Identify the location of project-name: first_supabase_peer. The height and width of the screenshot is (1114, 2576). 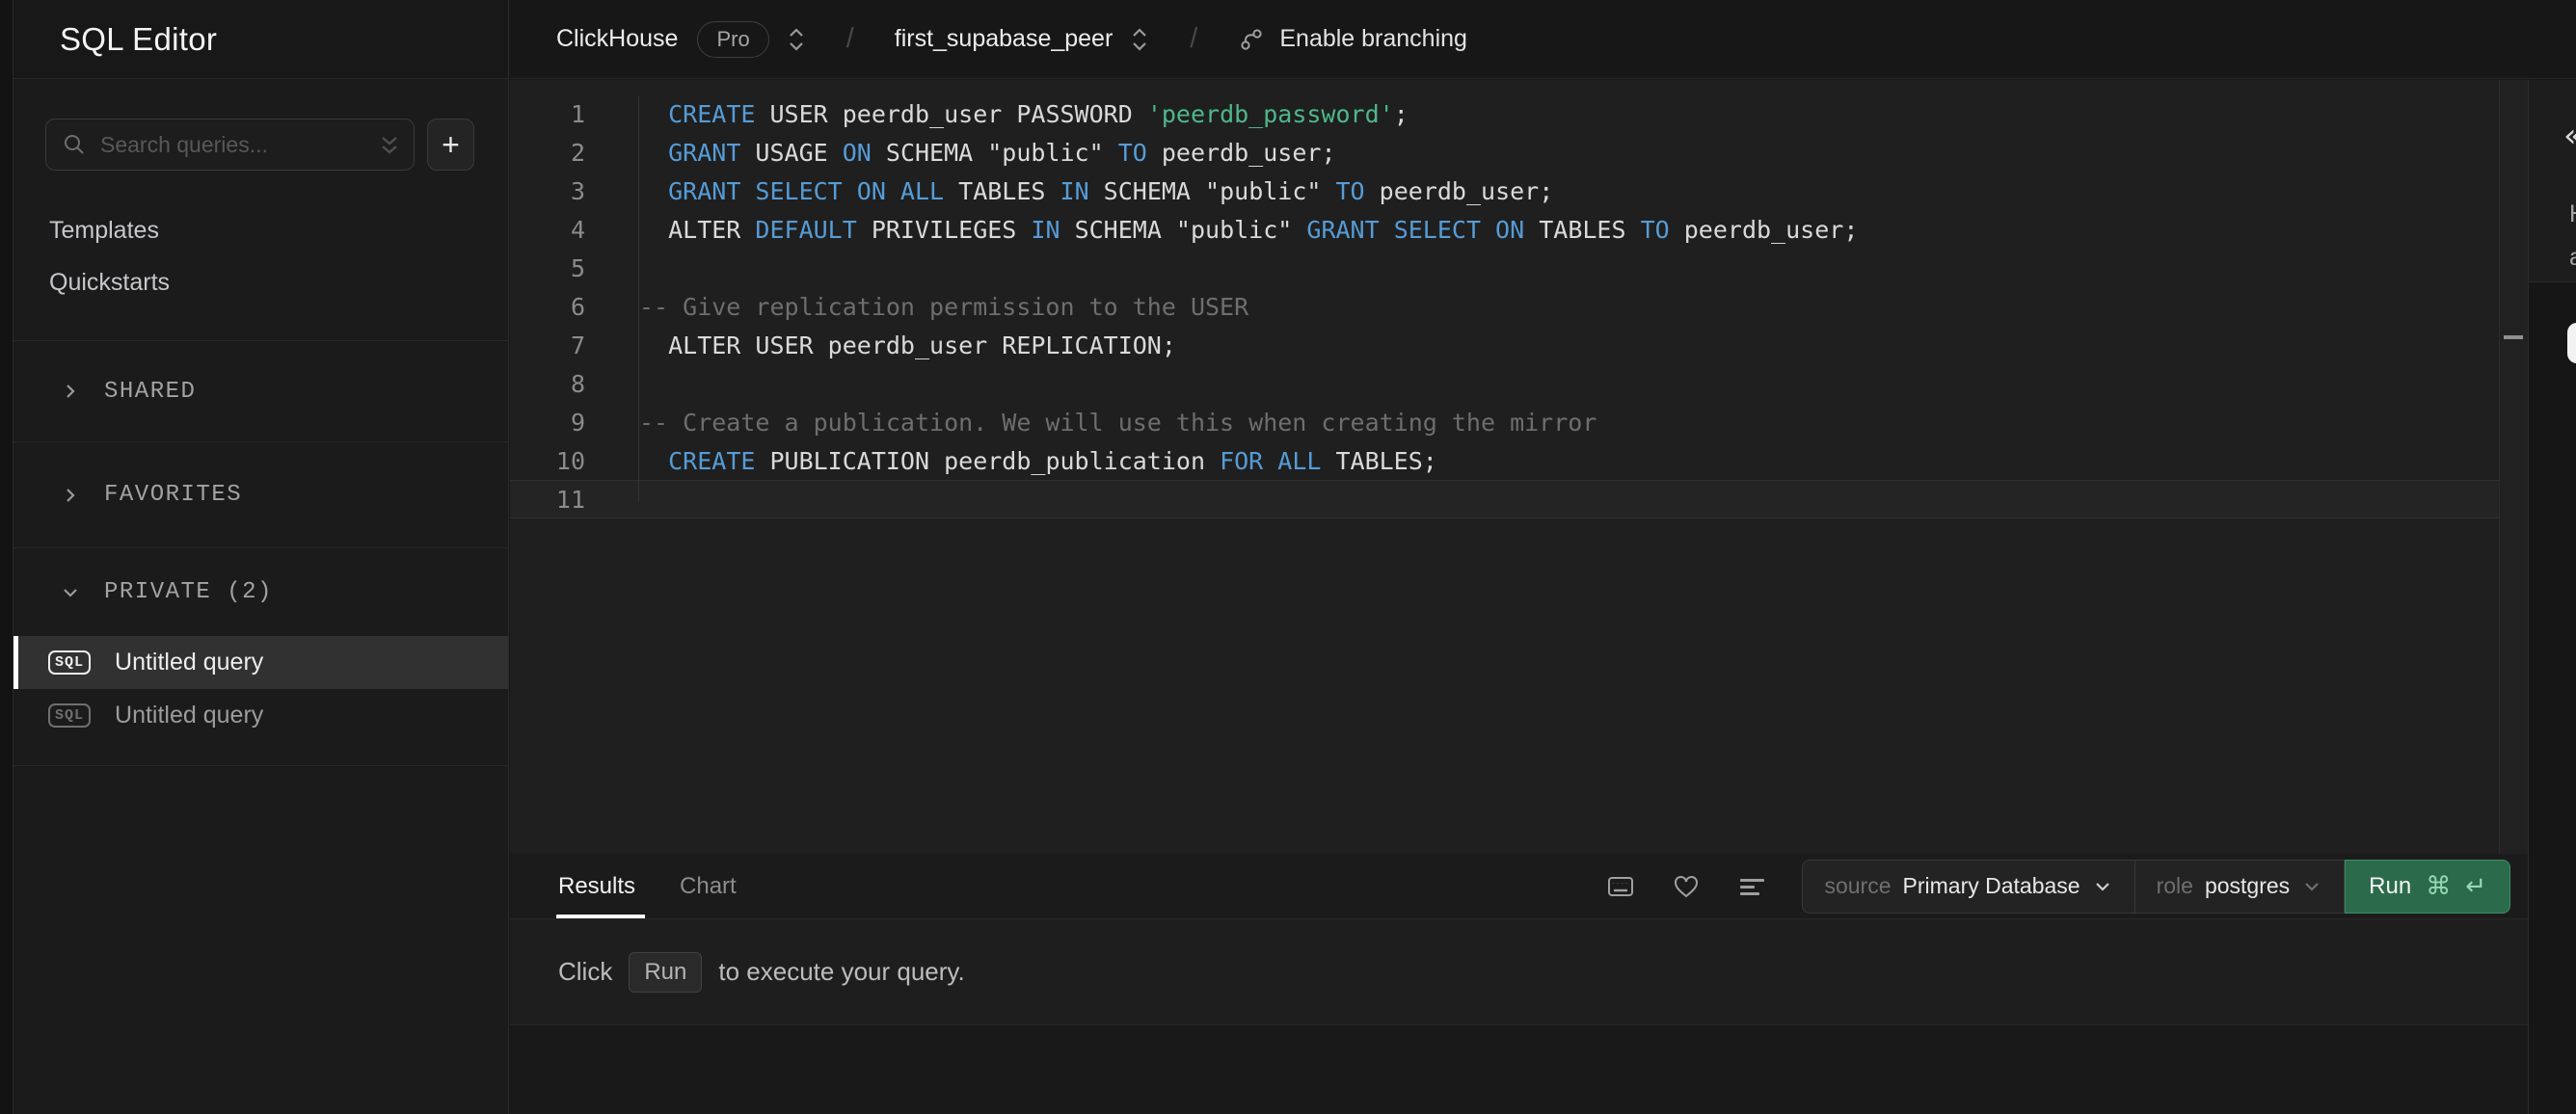
(1005, 39).